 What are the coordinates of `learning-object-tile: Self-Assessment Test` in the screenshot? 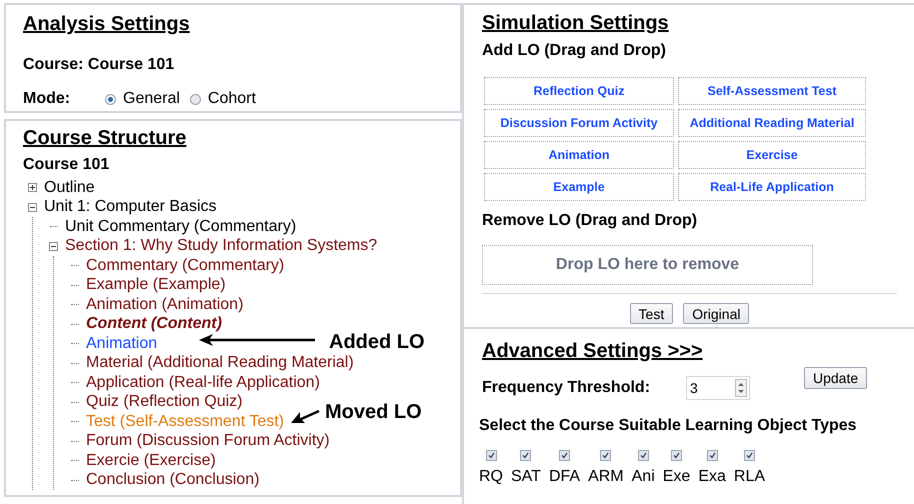 It's located at (772, 91).